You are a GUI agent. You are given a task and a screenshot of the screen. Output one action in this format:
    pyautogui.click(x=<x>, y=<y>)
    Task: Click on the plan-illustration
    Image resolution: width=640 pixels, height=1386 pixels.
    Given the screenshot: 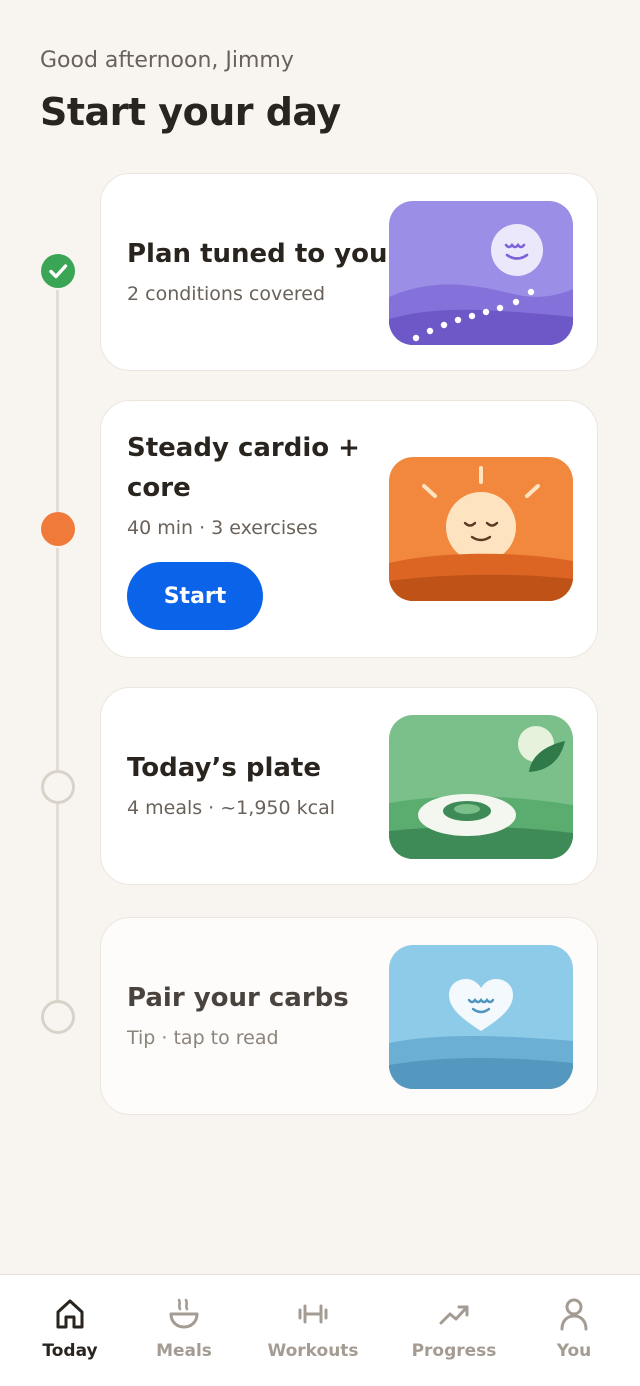 What is the action you would take?
    pyautogui.click(x=481, y=273)
    